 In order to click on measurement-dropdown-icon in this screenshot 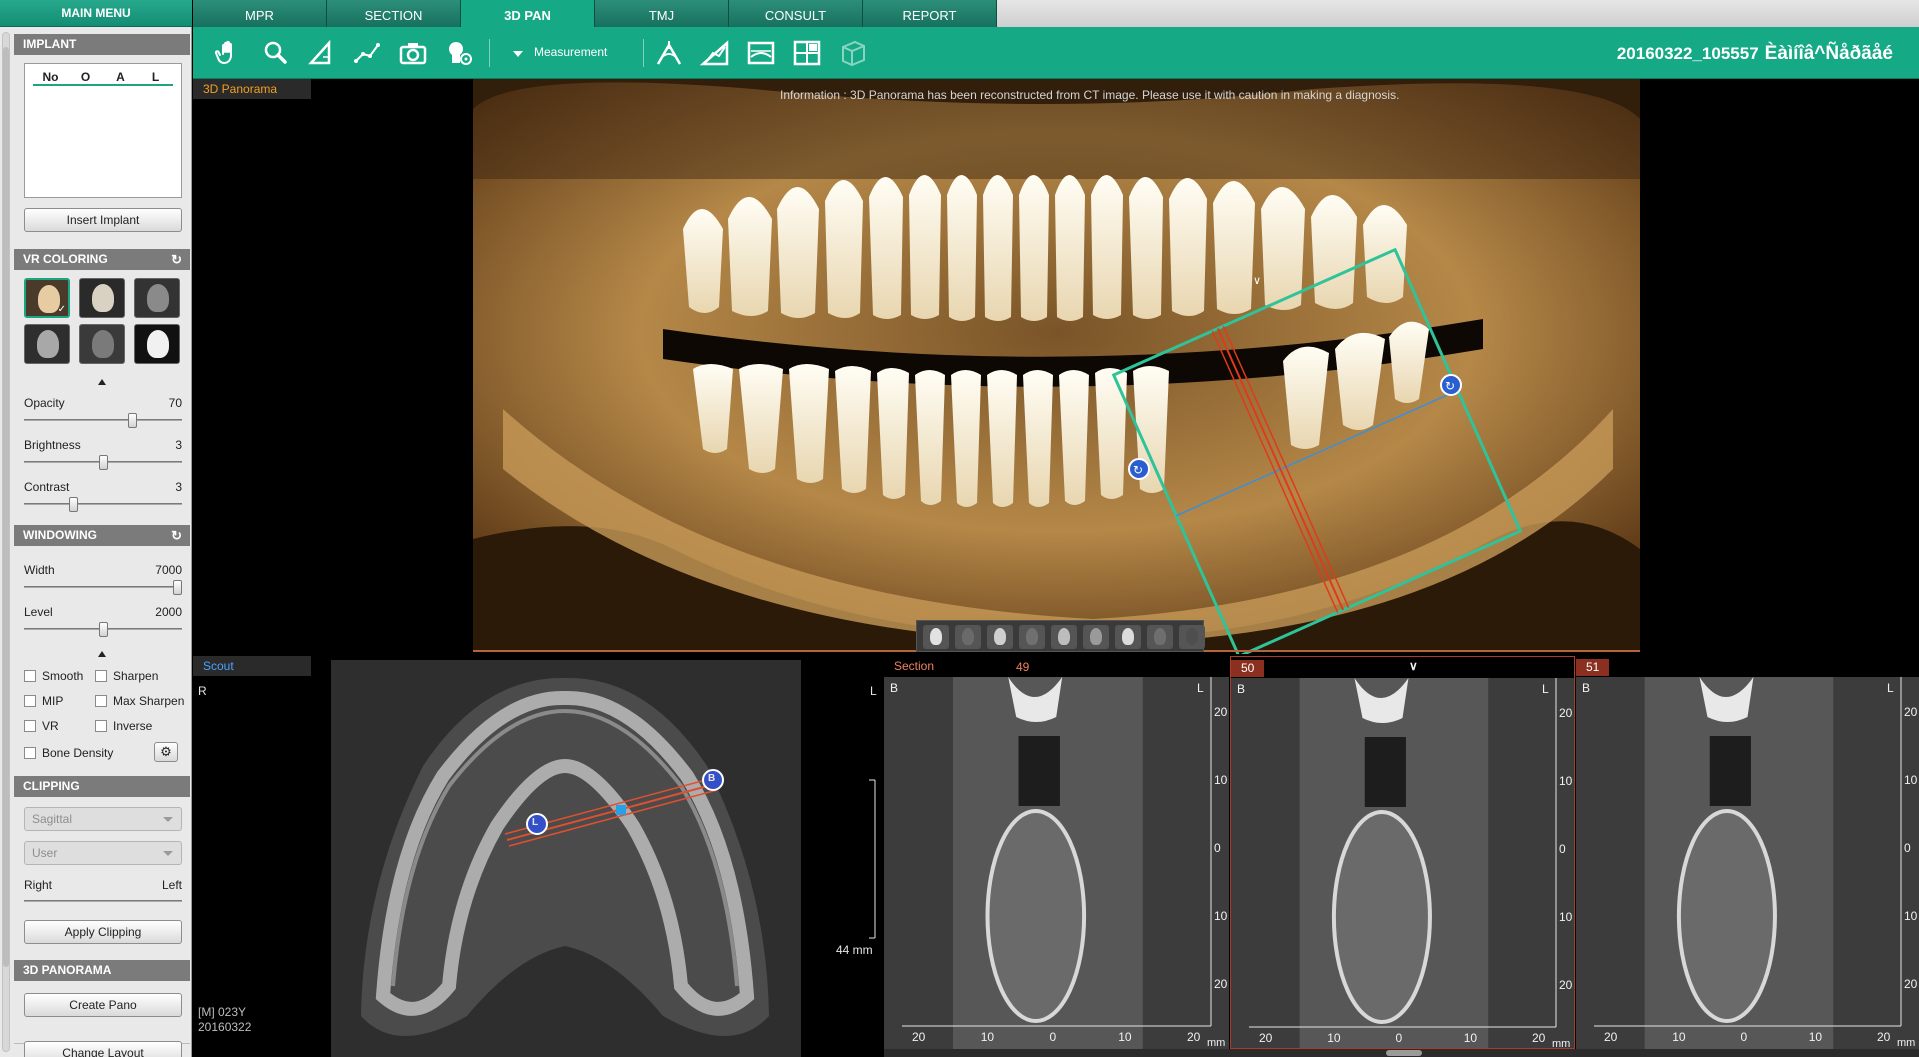, I will do `click(518, 54)`.